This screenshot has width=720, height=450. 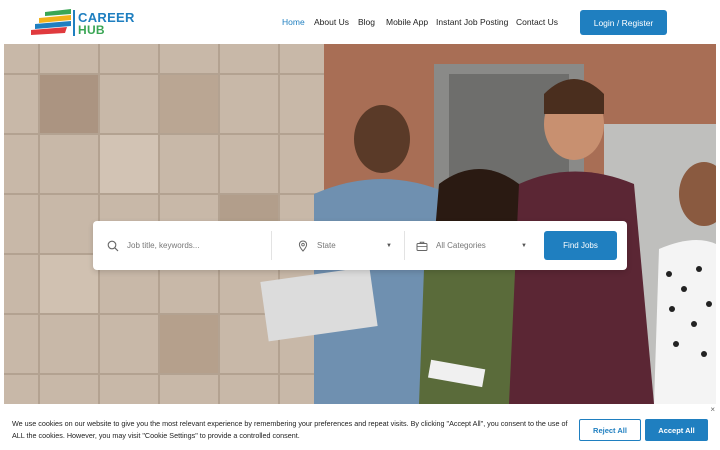 What do you see at coordinates (293, 22) in the screenshot?
I see `nav-home: Home` at bounding box center [293, 22].